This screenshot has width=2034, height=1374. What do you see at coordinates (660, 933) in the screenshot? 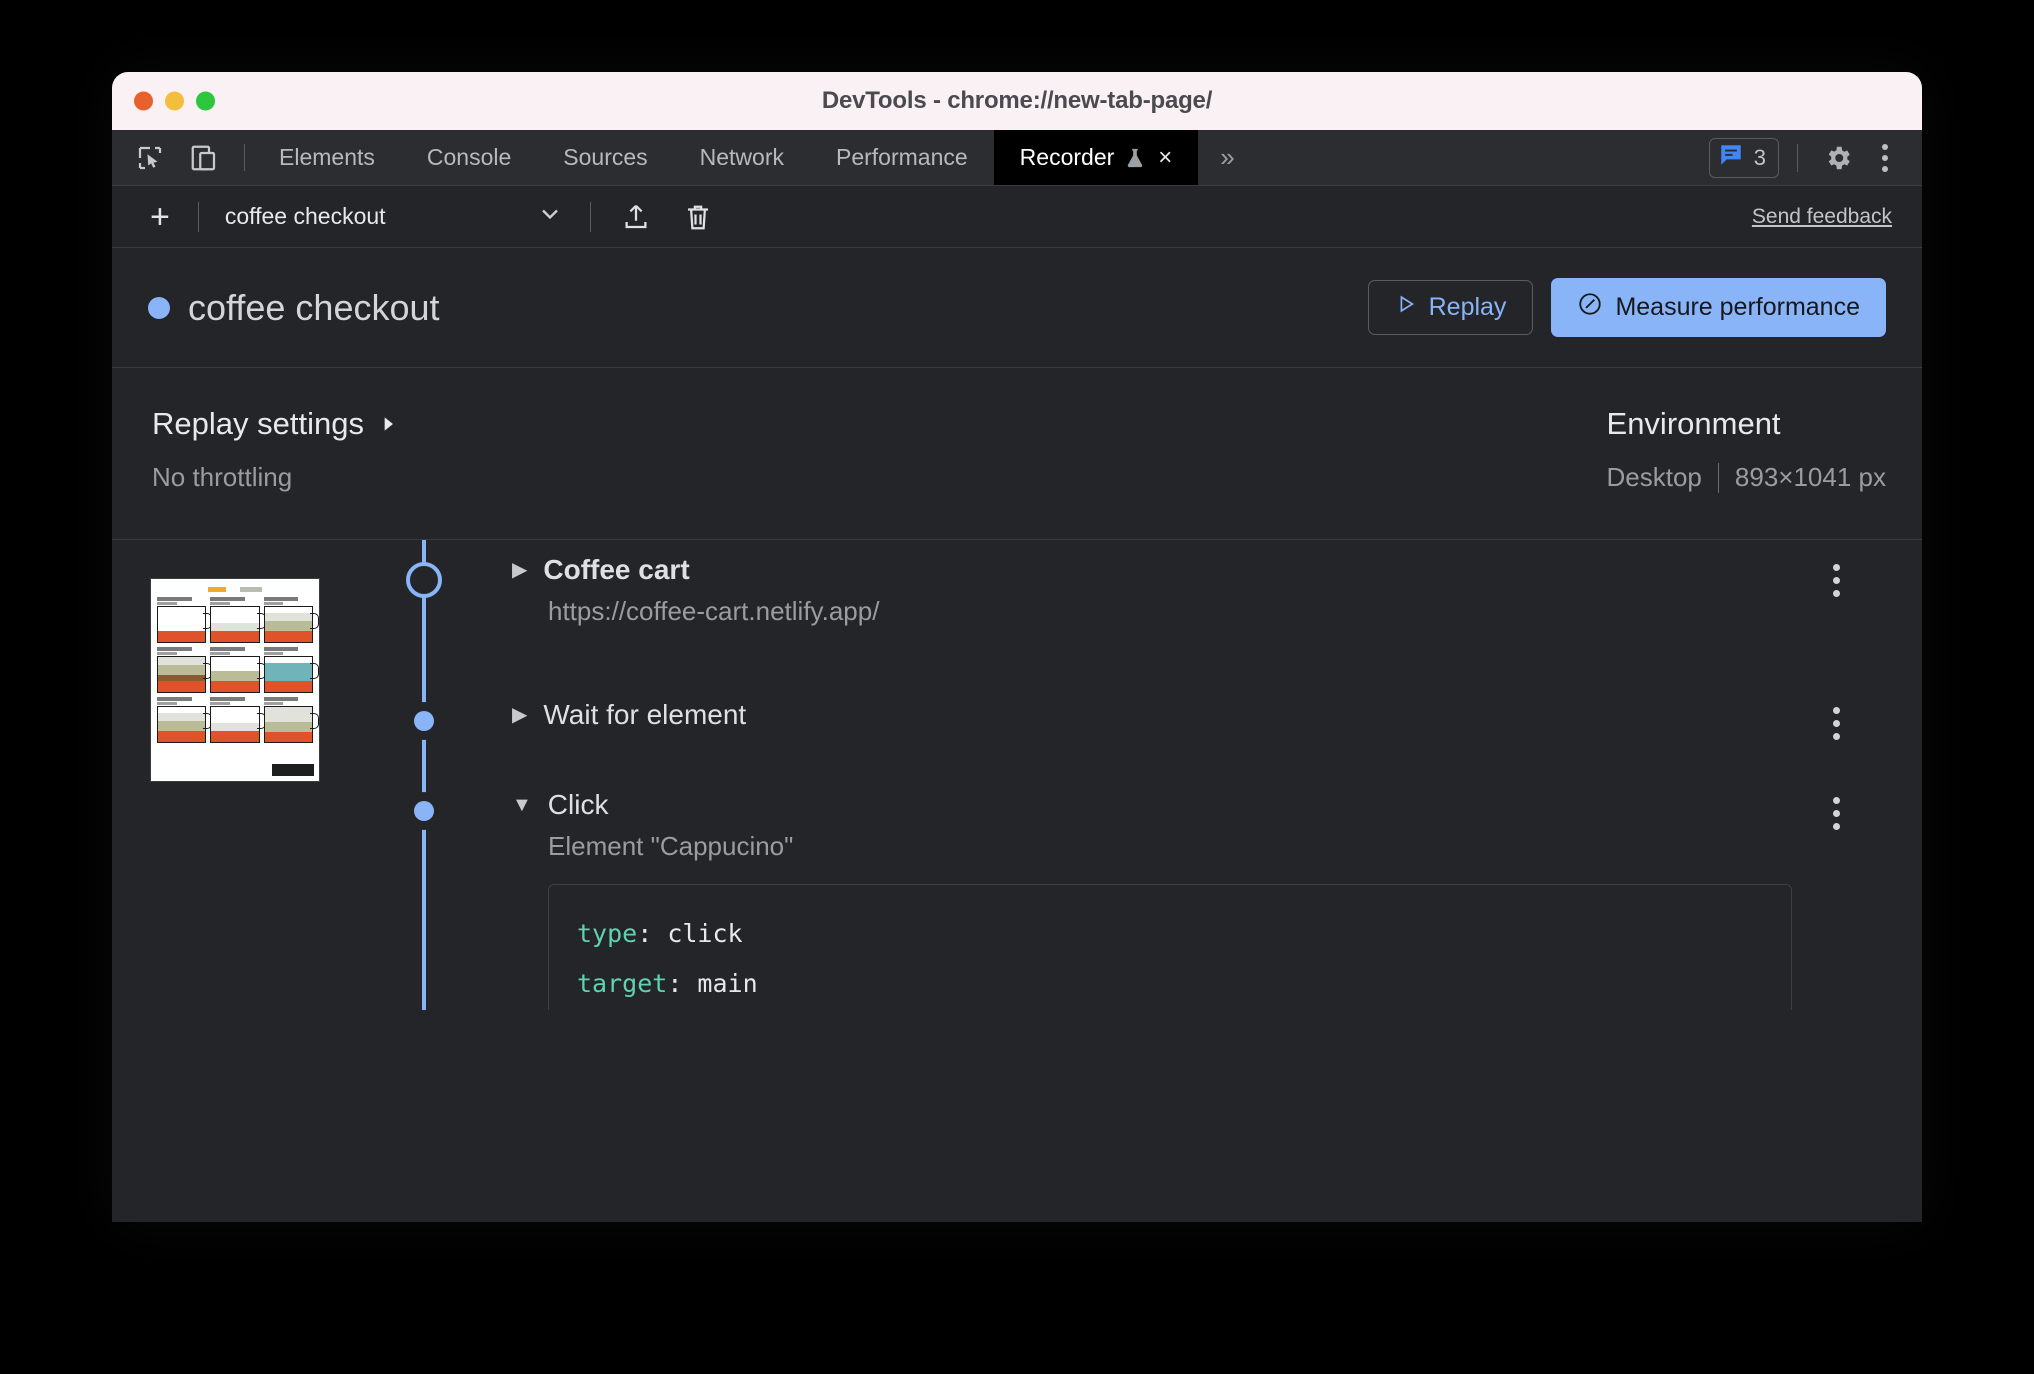
I see `code-line-type: type: click` at bounding box center [660, 933].